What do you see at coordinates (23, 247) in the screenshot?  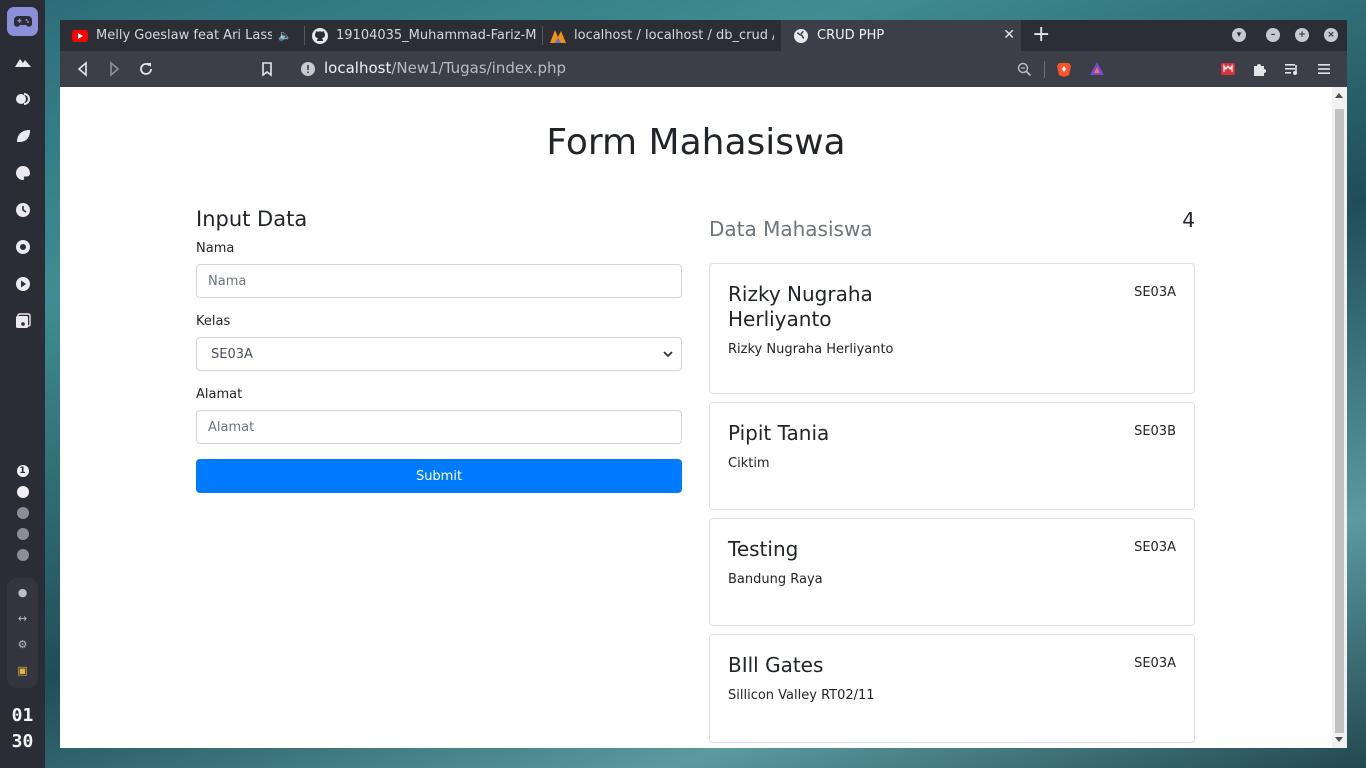 I see `aperture-icon` at bounding box center [23, 247].